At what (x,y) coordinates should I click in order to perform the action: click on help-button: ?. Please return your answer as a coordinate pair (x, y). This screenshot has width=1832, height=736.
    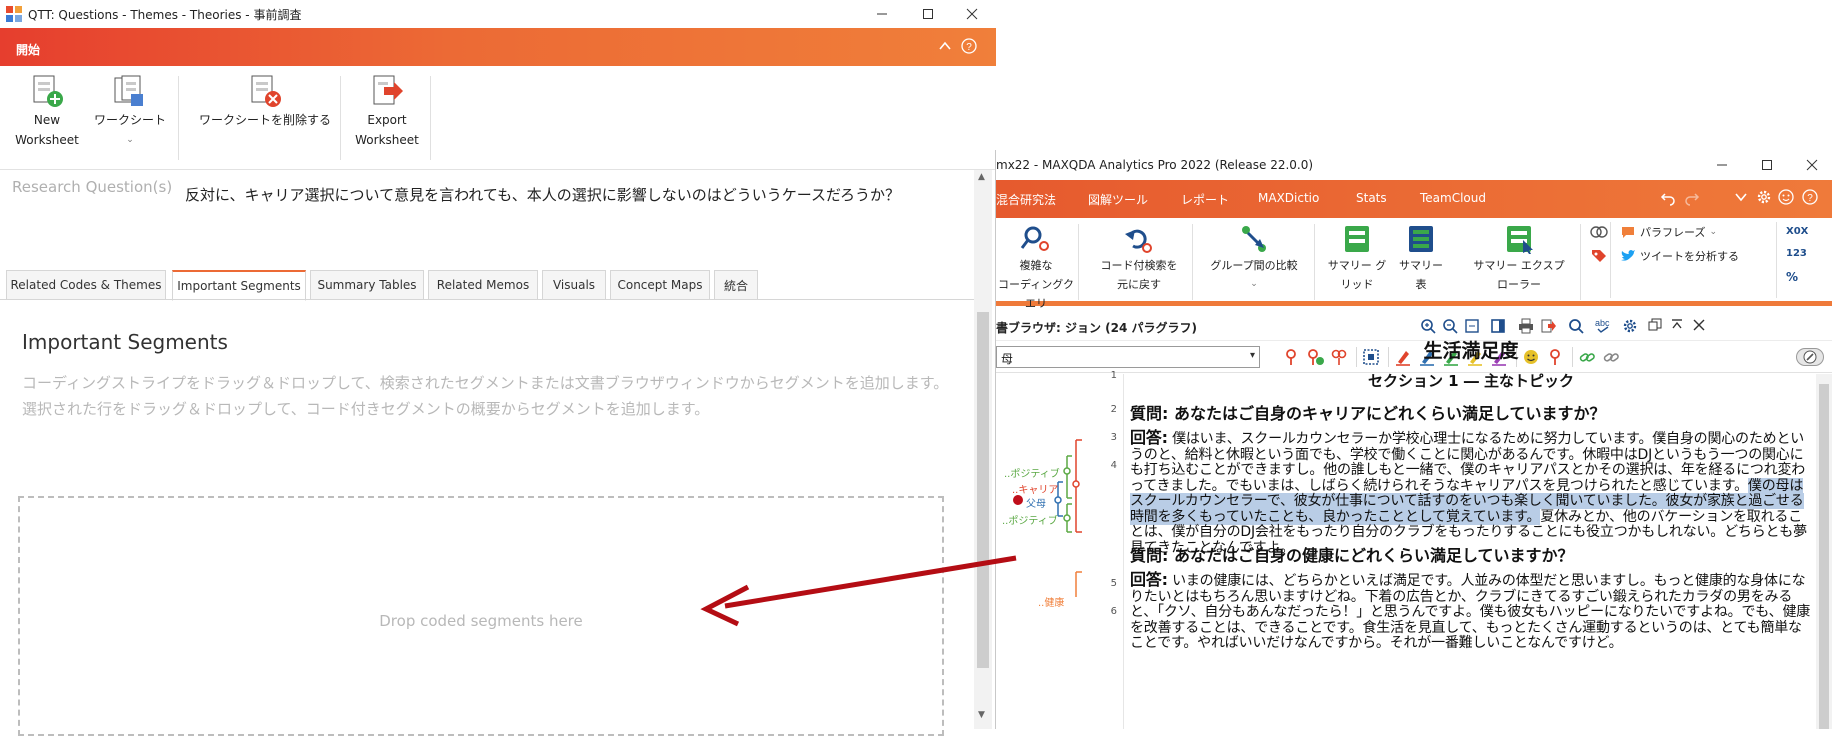
    Looking at the image, I should click on (969, 46).